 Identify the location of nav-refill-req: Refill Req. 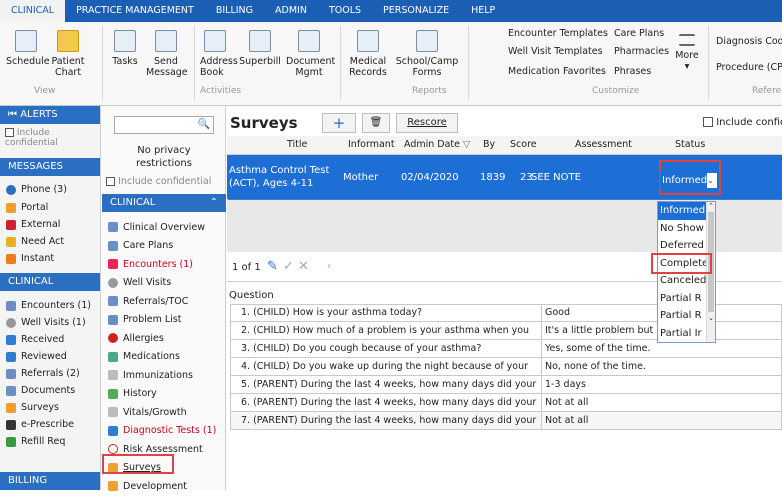
(50, 441).